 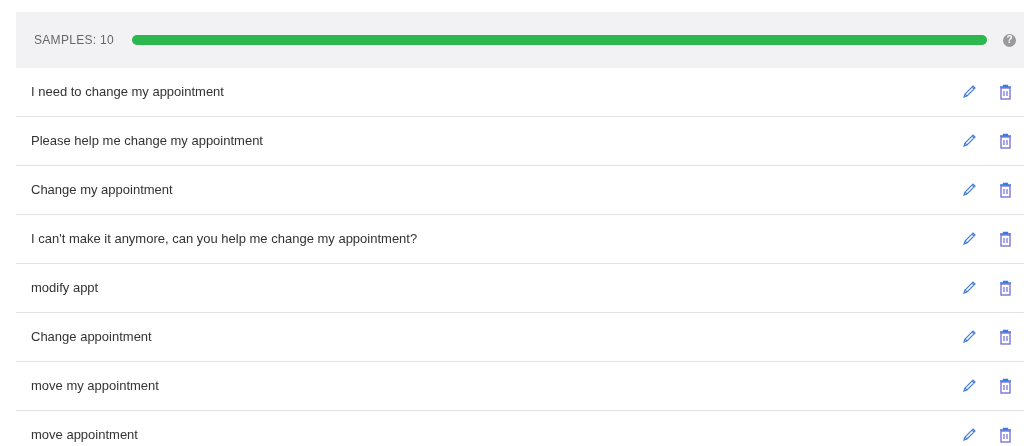 I want to click on sample-text: move appointment, so click(x=85, y=435).